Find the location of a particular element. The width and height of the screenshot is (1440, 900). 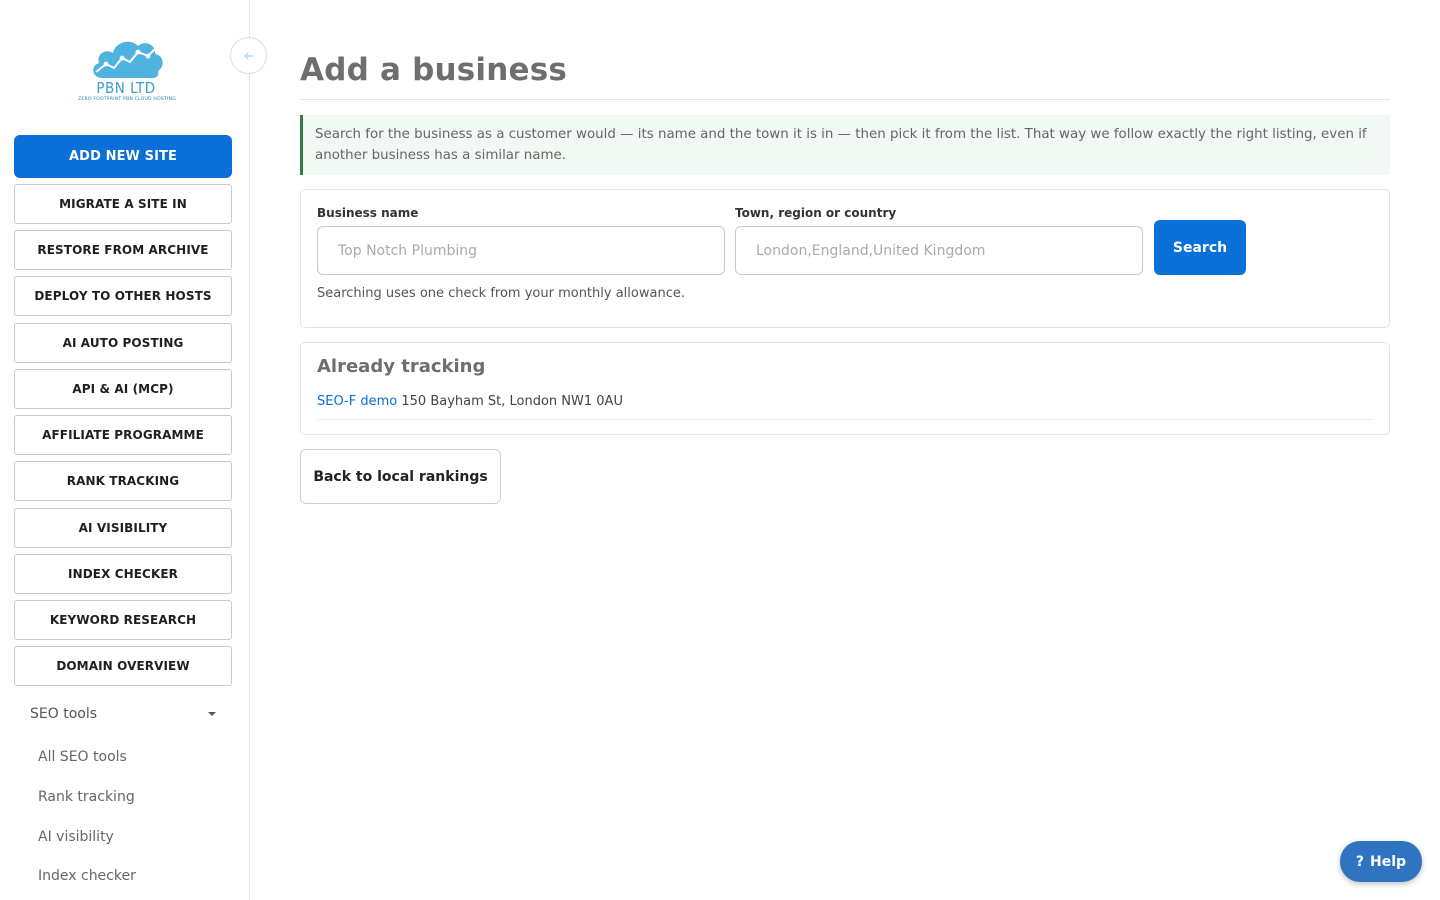

page-title: Add a business is located at coordinates (434, 70).